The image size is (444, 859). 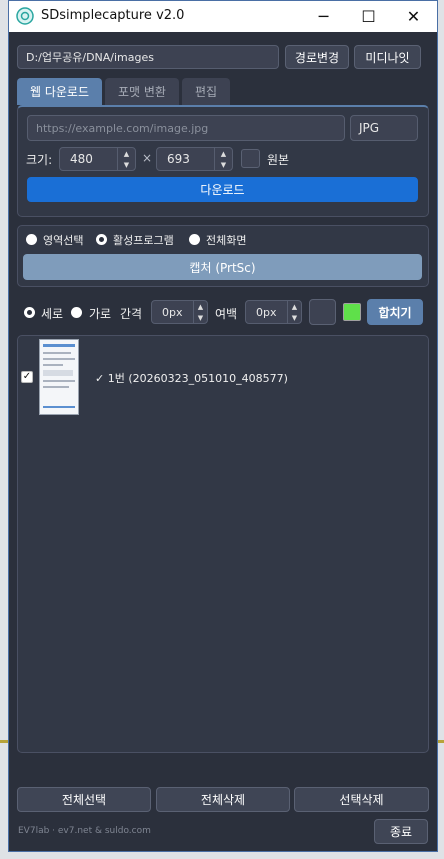 I want to click on original-checkbox, so click(x=250, y=158).